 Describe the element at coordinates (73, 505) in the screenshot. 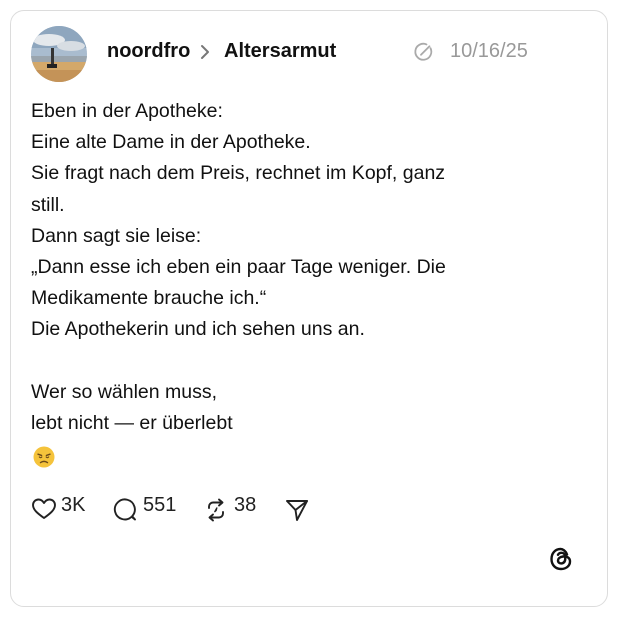

I see `like-count: 3K` at that location.